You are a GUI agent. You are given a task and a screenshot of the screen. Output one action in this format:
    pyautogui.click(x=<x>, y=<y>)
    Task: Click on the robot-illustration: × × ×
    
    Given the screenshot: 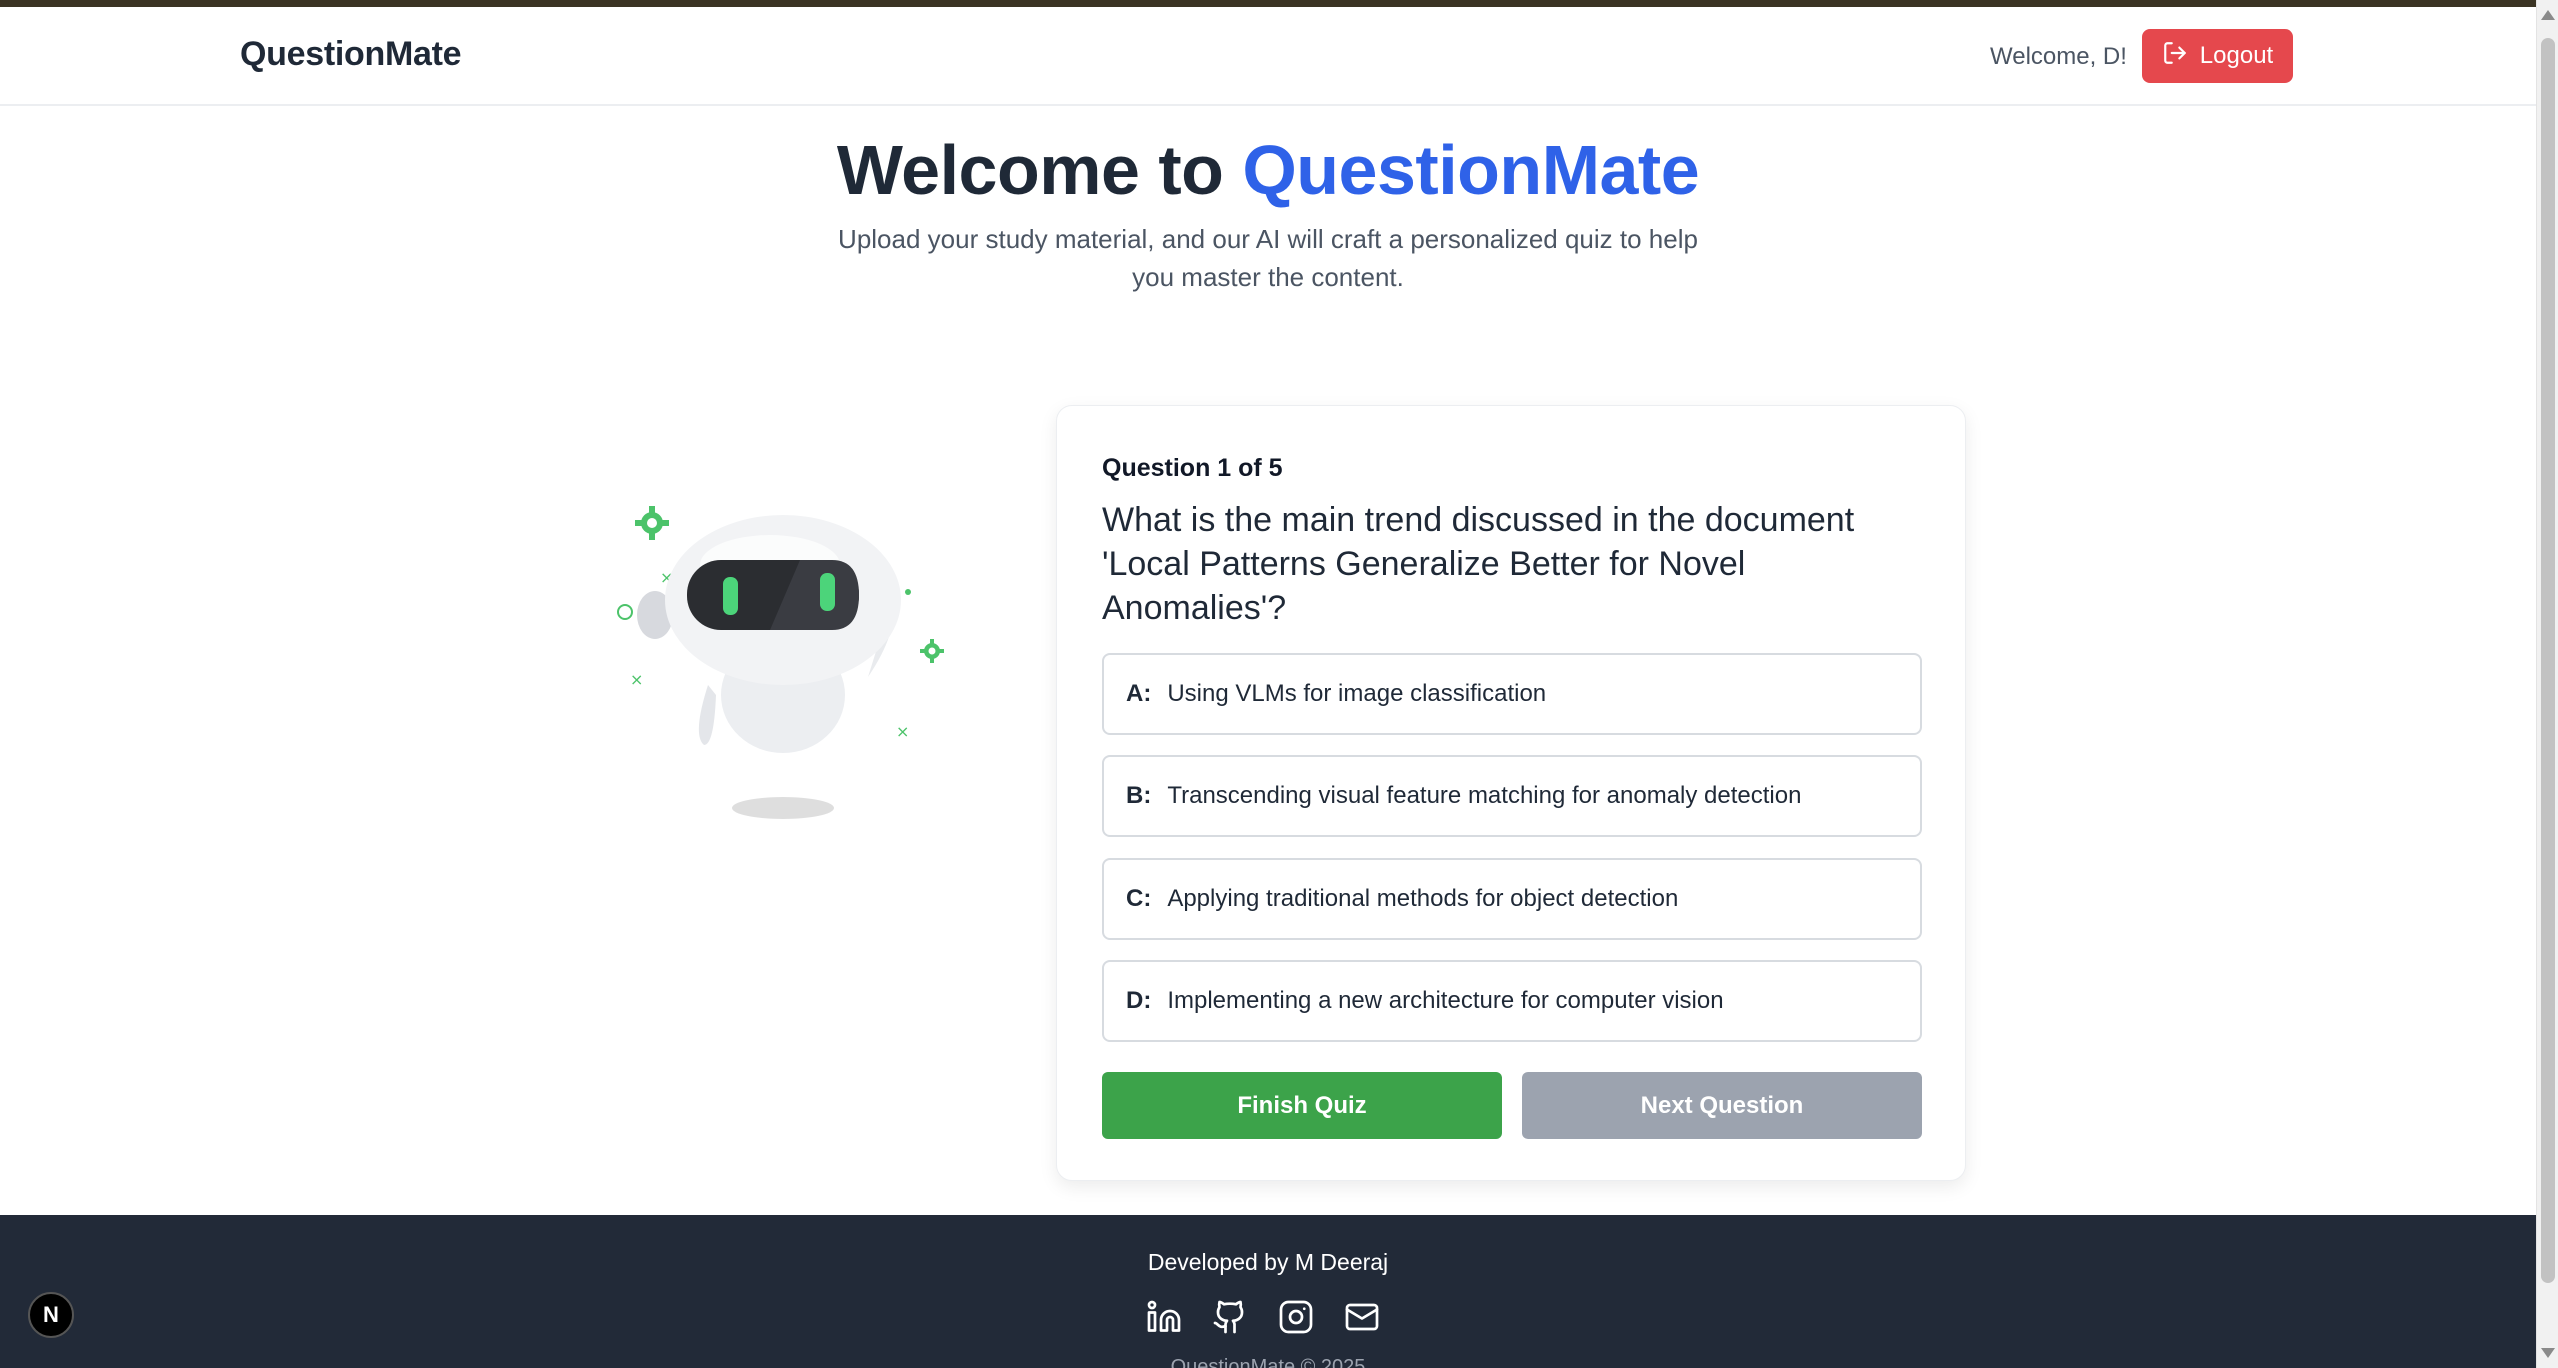 What is the action you would take?
    pyautogui.click(x=780, y=665)
    